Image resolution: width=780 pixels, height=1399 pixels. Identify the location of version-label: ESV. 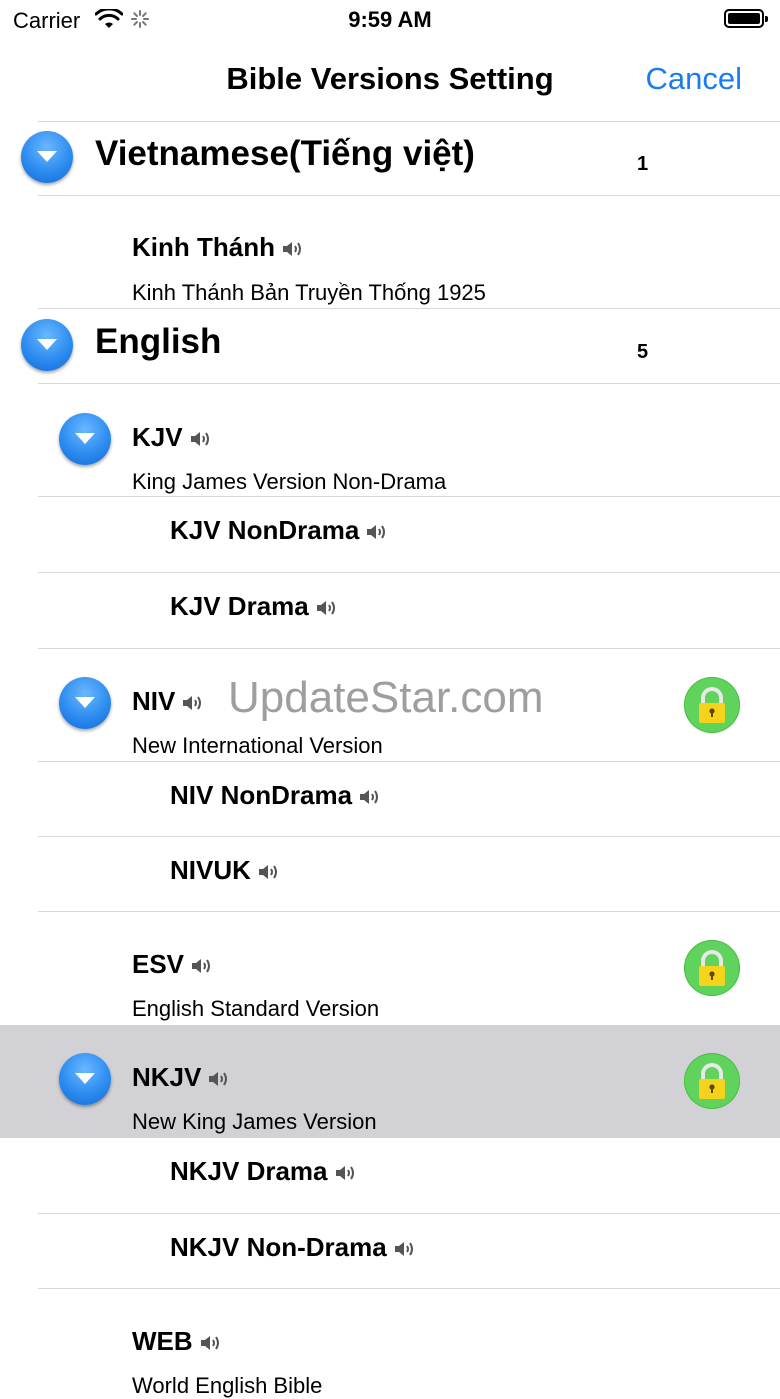
(173, 964).